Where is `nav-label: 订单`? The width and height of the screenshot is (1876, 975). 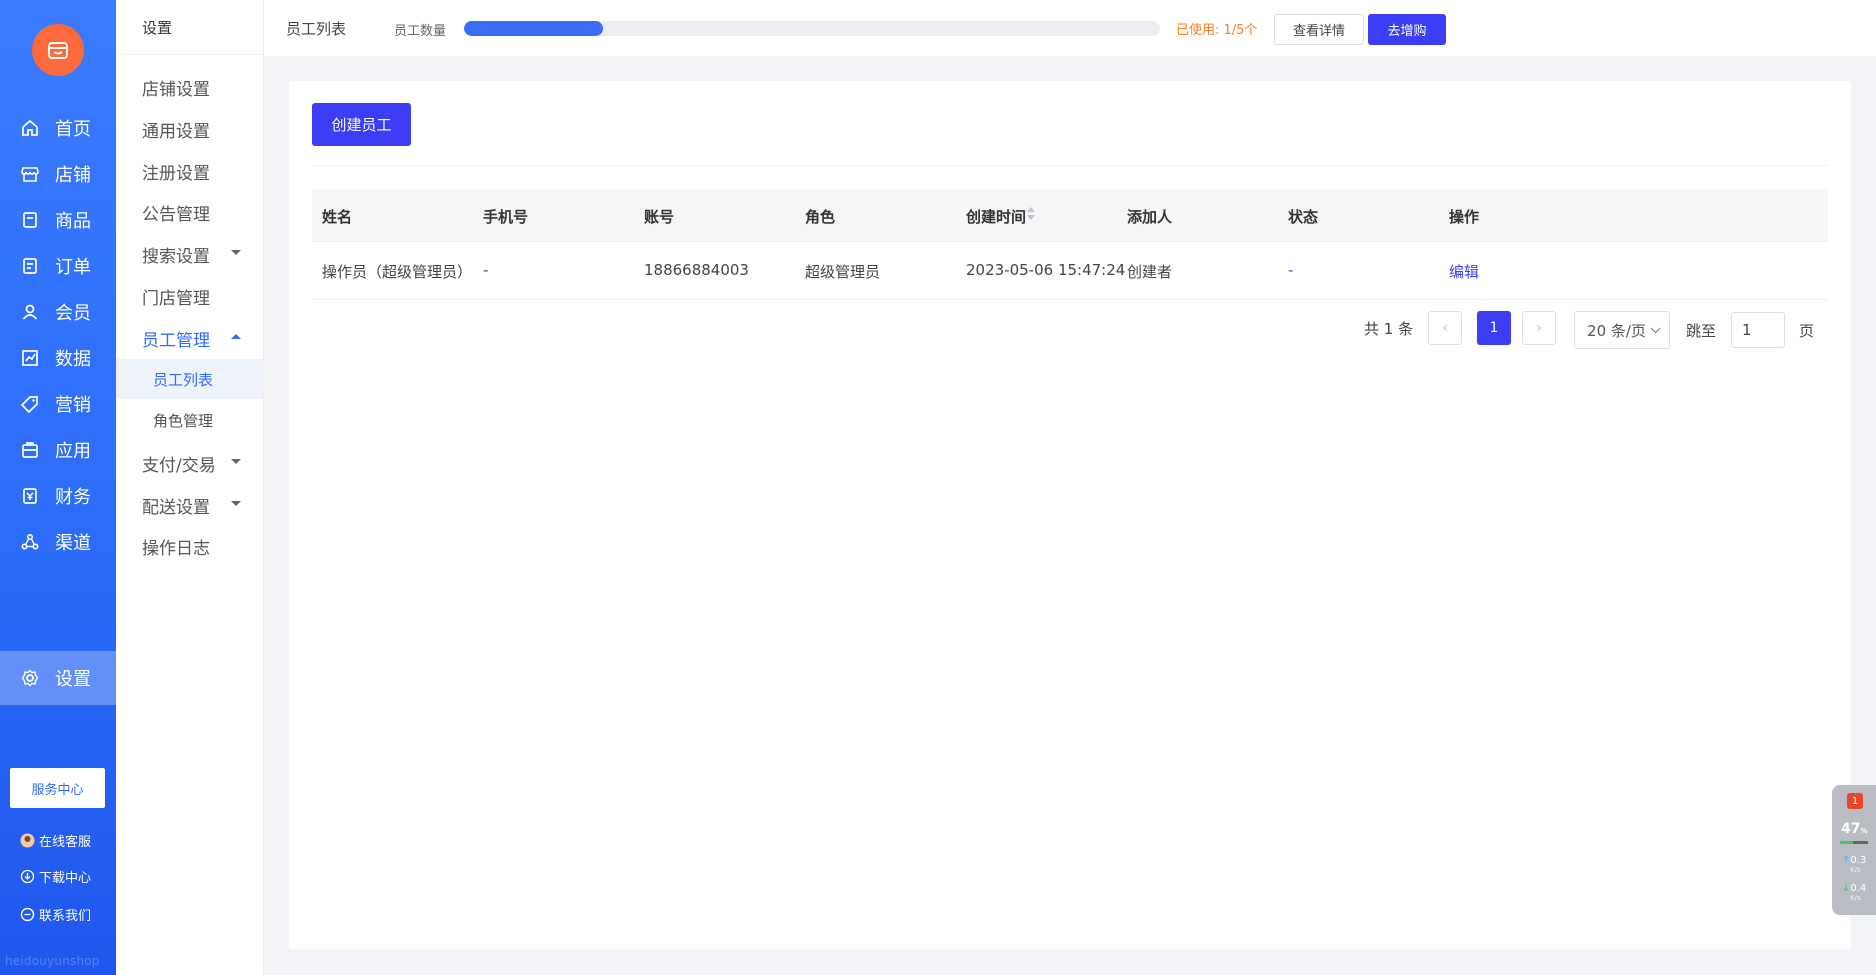
nav-label: 订单 is located at coordinates (73, 267).